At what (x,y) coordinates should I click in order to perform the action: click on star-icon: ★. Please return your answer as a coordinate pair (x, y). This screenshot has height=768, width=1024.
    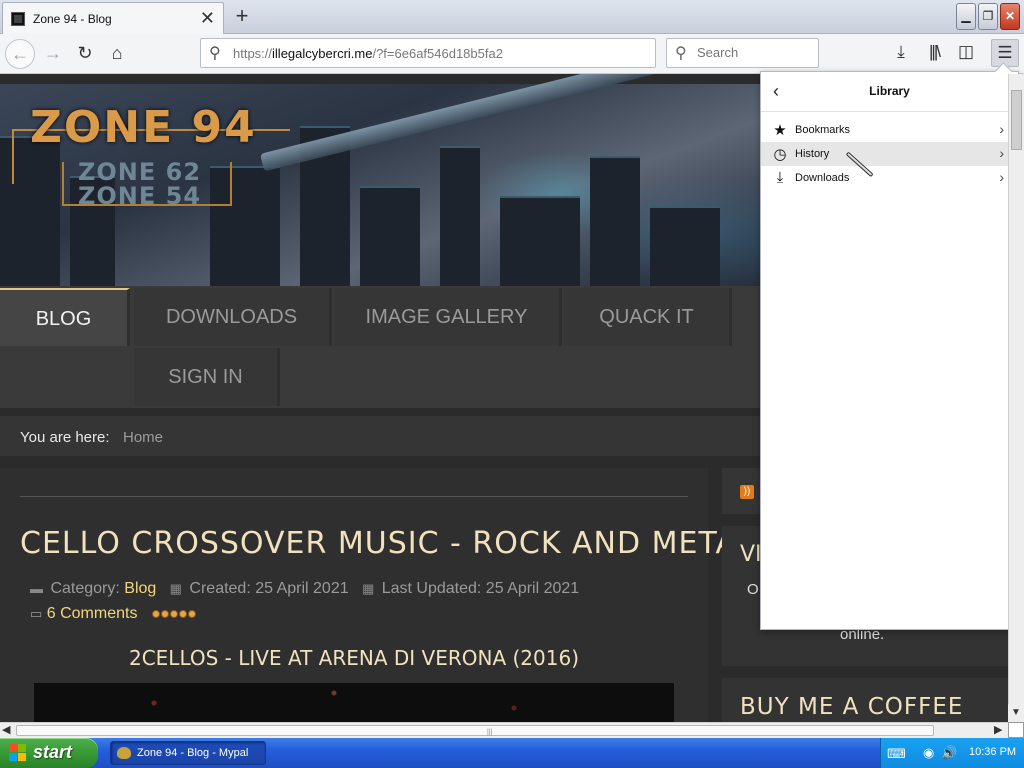
    Looking at the image, I should click on (780, 130).